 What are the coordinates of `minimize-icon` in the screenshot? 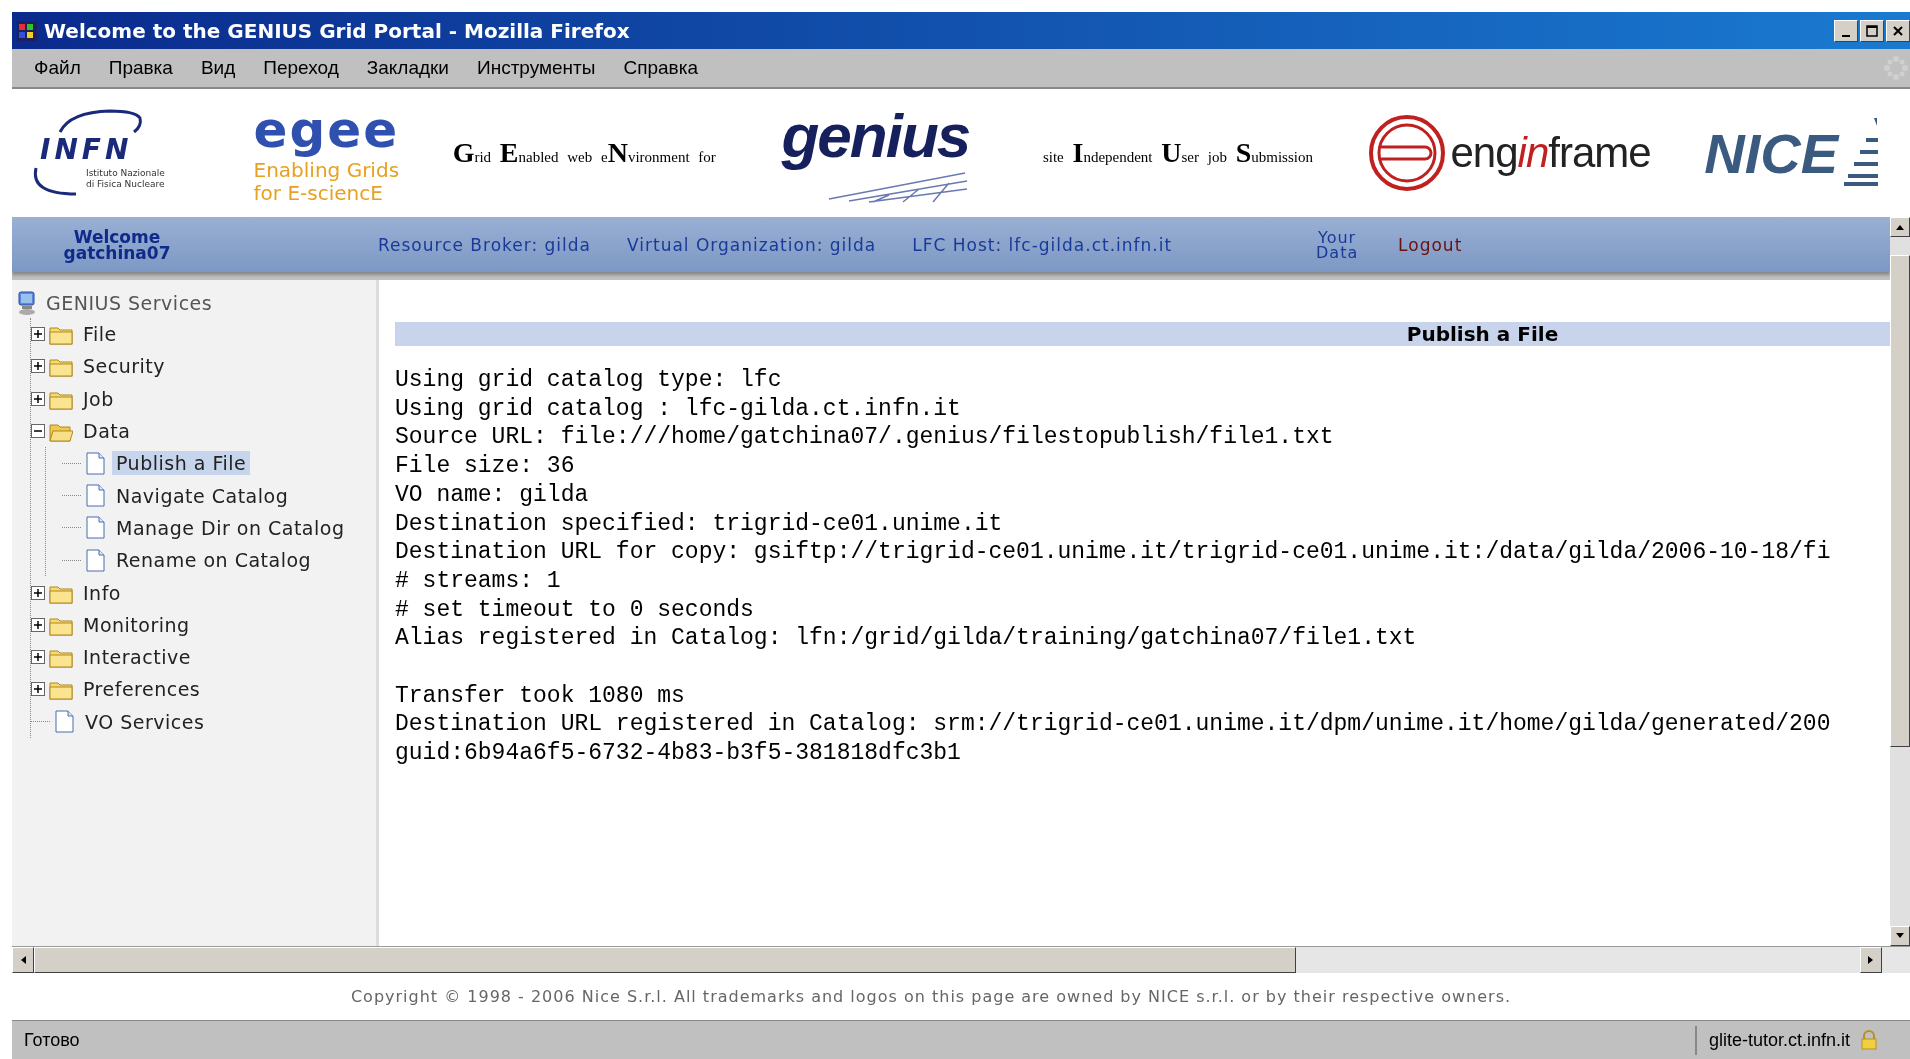 It's located at (1846, 35).